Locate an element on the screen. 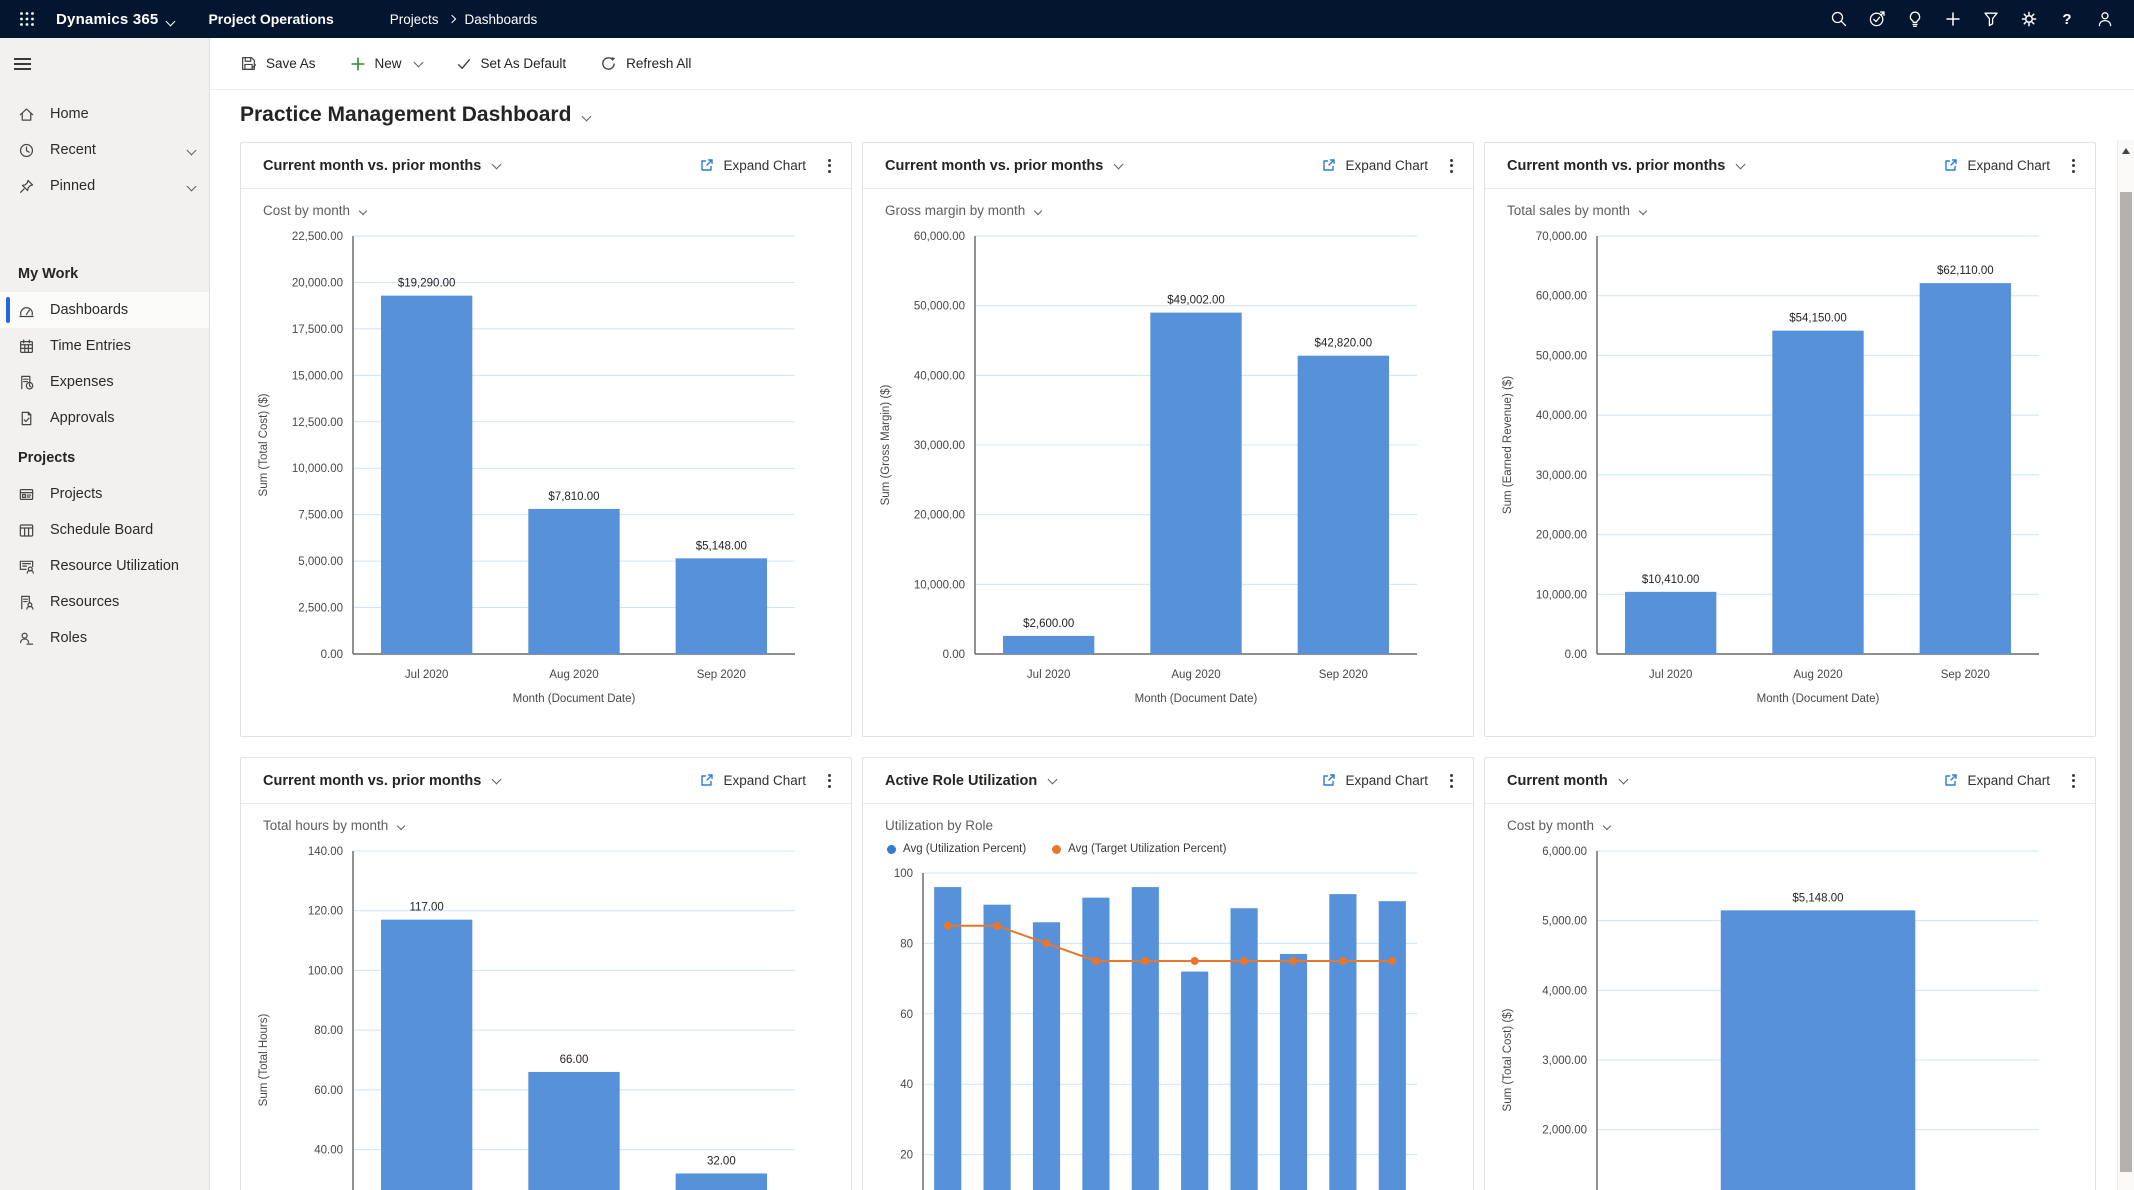 The width and height of the screenshot is (2134, 1190). search-button is located at coordinates (1839, 19).